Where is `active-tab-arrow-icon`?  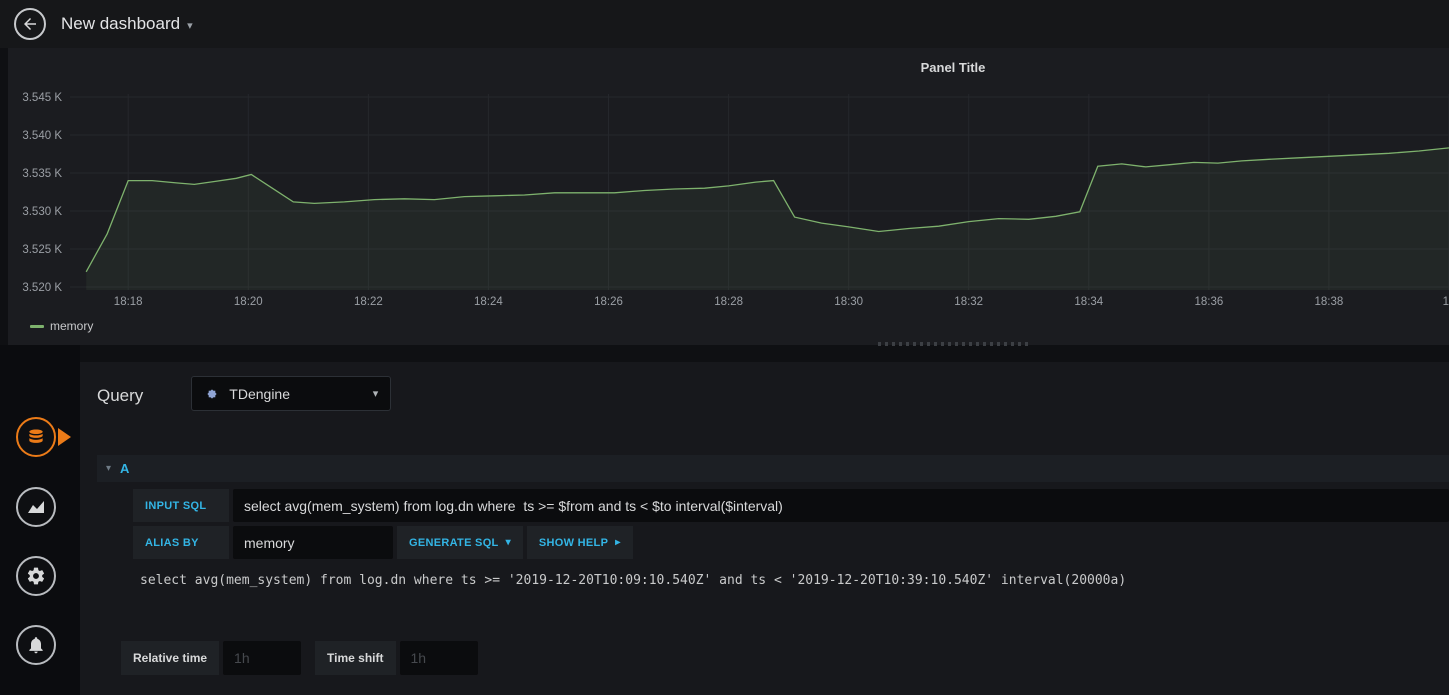
active-tab-arrow-icon is located at coordinates (64, 437).